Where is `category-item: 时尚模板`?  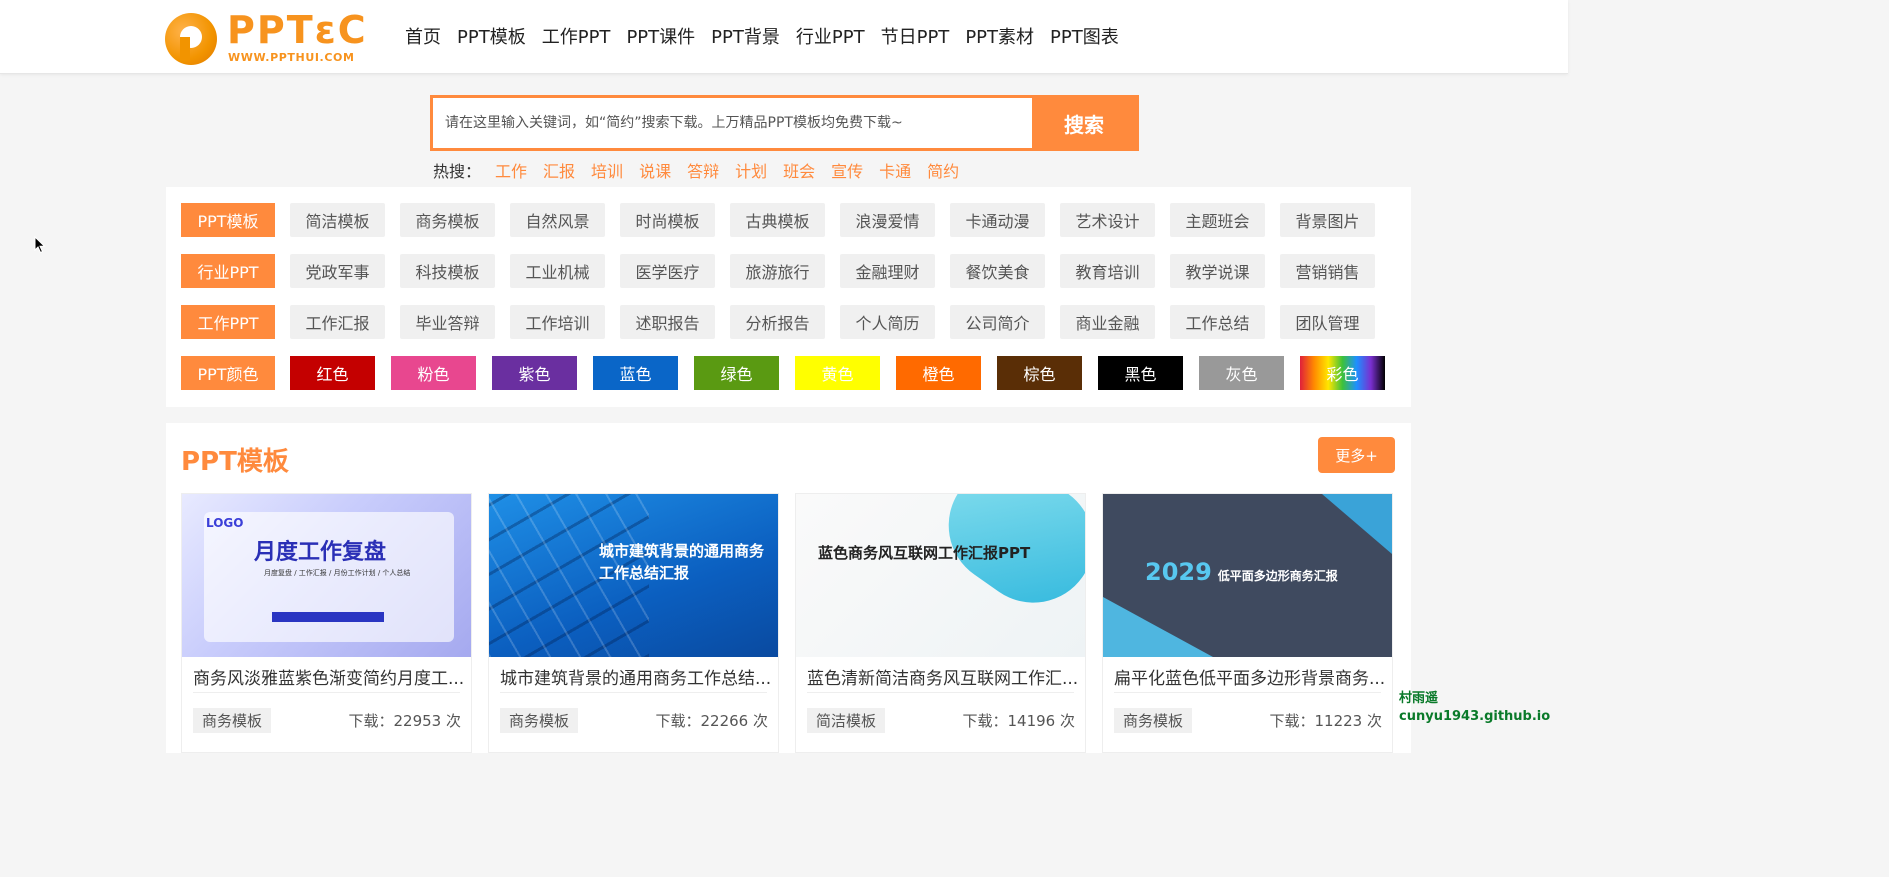
category-item: 时尚模板 is located at coordinates (667, 220).